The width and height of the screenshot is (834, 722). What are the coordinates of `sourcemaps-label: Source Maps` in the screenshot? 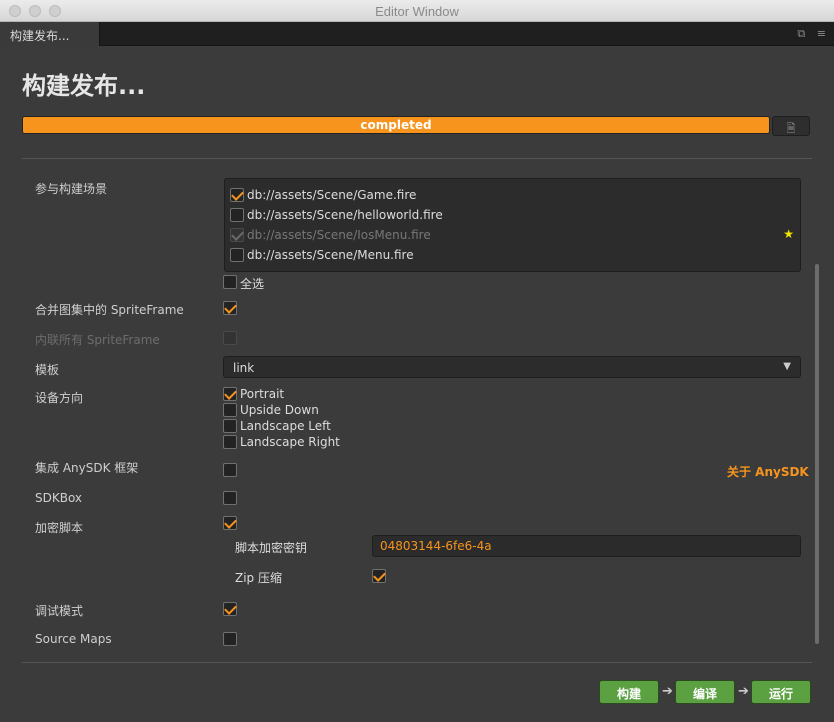 It's located at (73, 639).